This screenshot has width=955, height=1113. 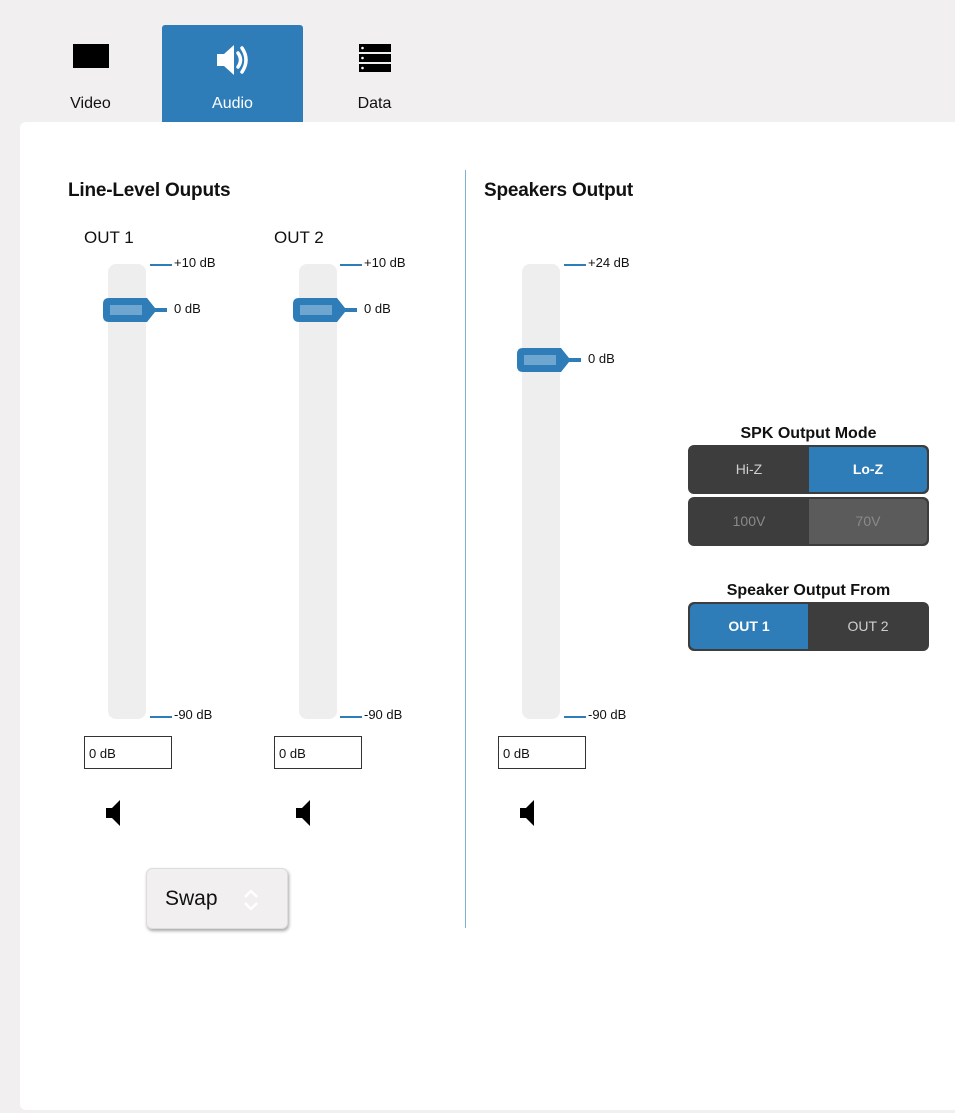 I want to click on tab-audio: Audio, so click(x=232, y=74).